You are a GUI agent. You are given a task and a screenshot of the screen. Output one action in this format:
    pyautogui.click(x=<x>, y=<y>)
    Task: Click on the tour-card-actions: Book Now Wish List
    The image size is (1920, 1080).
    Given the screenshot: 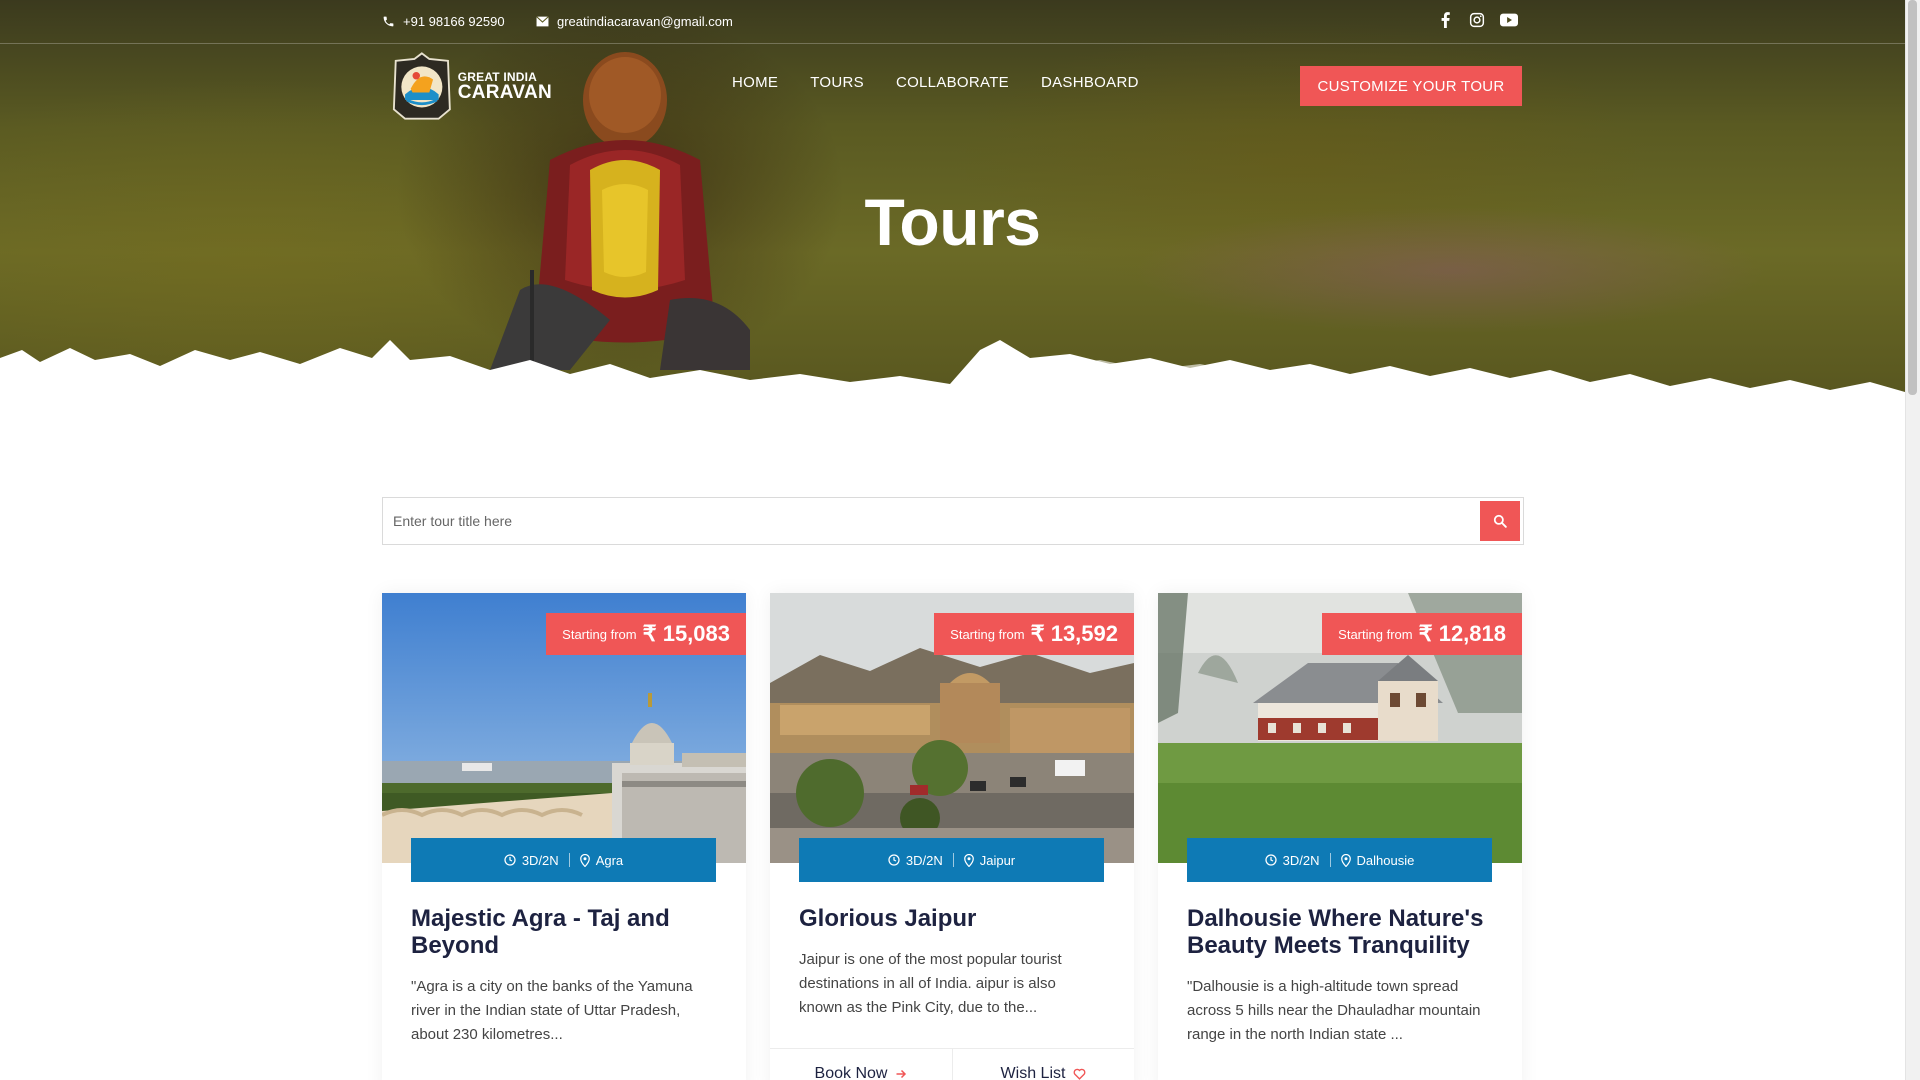 What is the action you would take?
    pyautogui.click(x=952, y=1064)
    